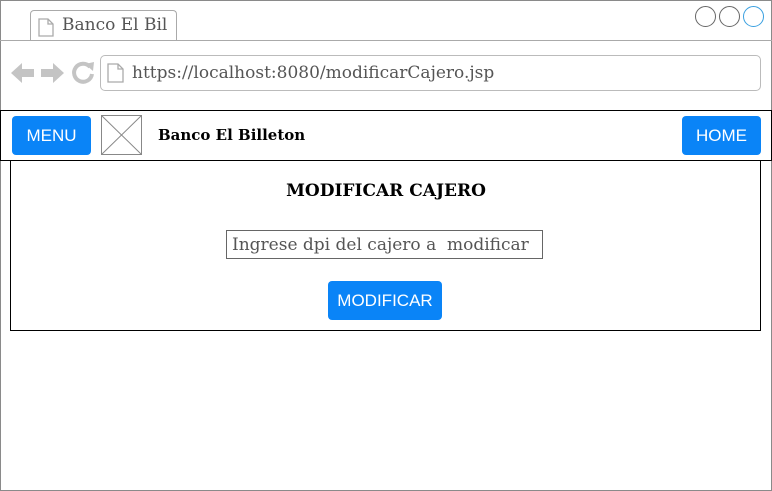 The height and width of the screenshot is (491, 772). I want to click on forward-arrow-icon, so click(52, 73).